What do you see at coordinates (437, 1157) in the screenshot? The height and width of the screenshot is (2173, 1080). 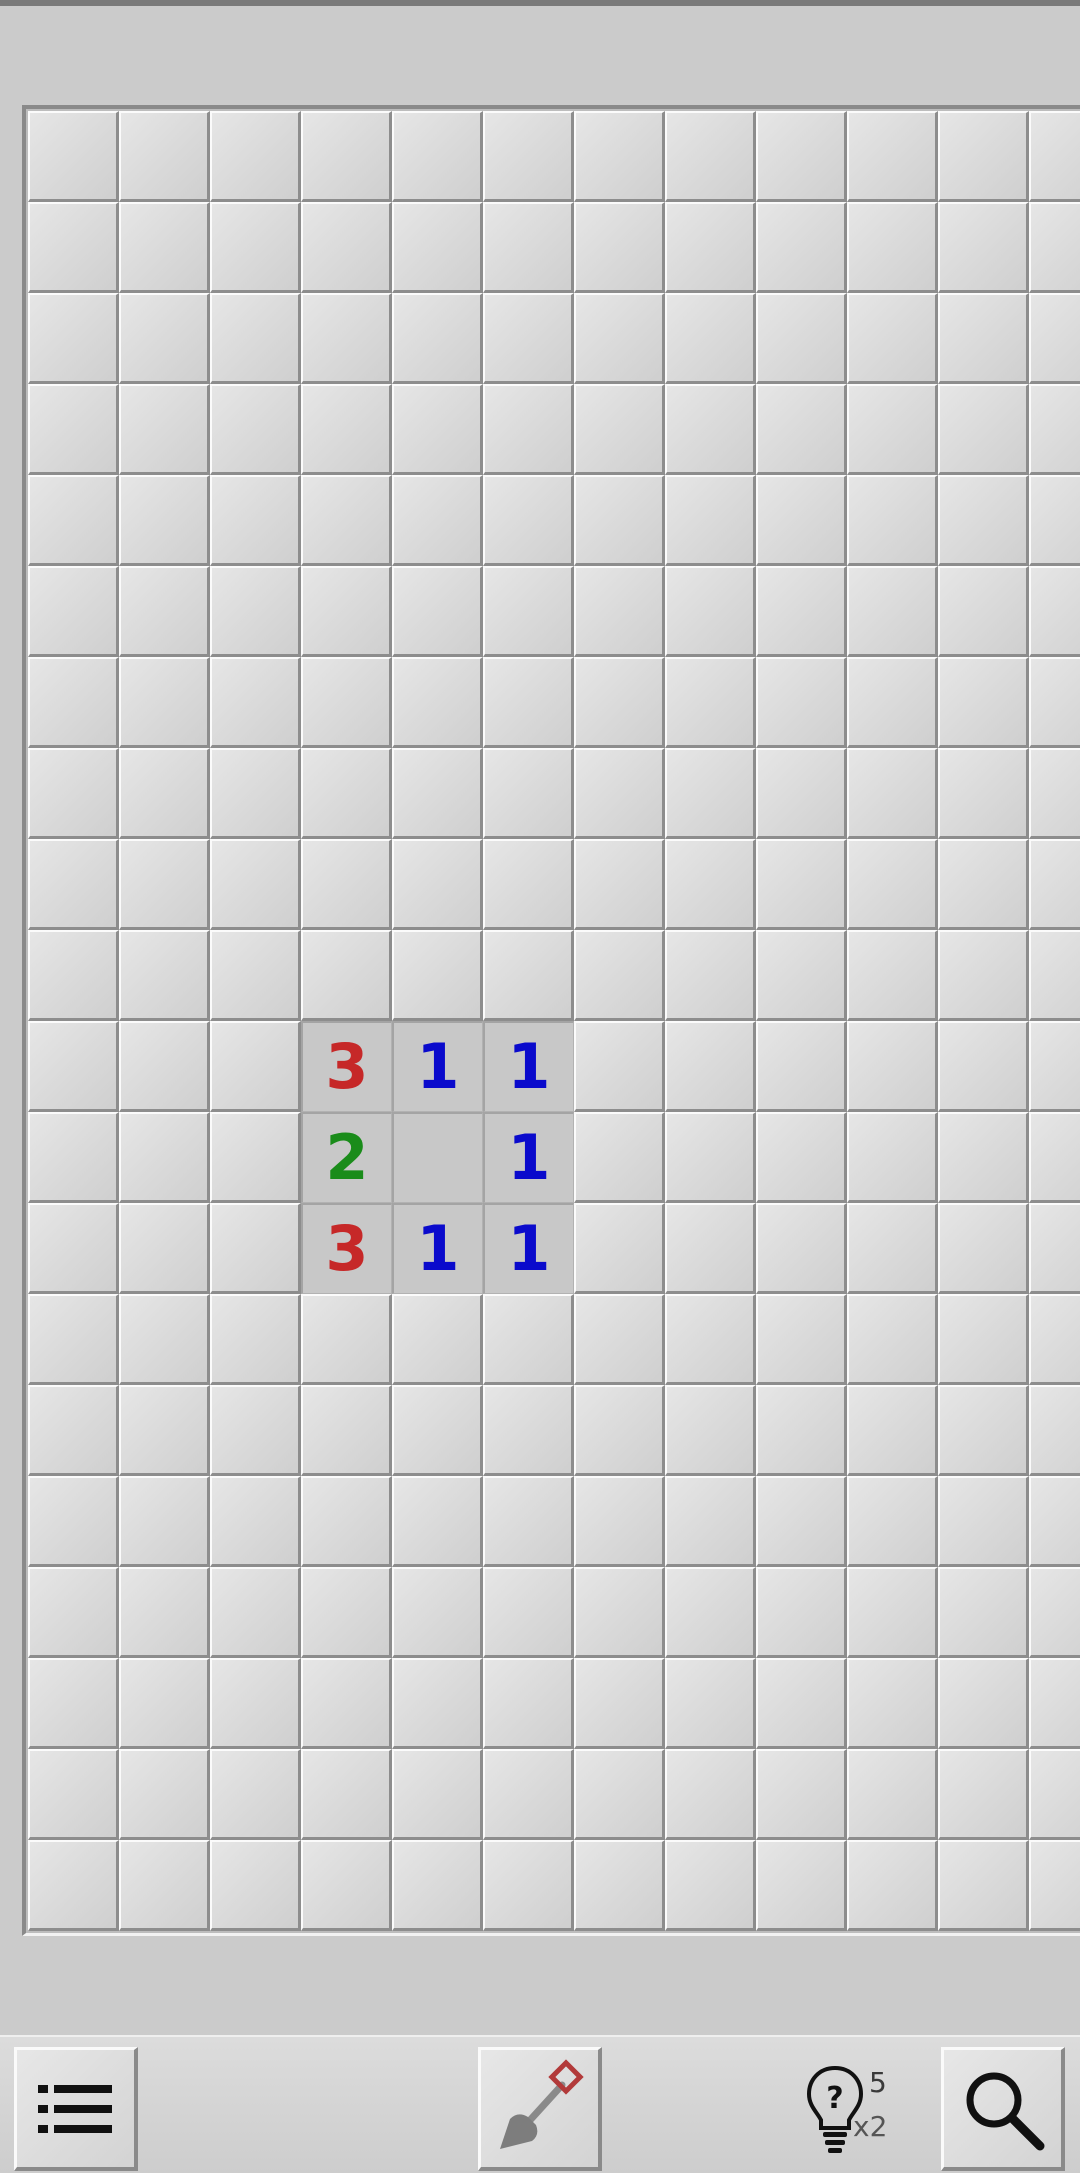 I see `opened-cell` at bounding box center [437, 1157].